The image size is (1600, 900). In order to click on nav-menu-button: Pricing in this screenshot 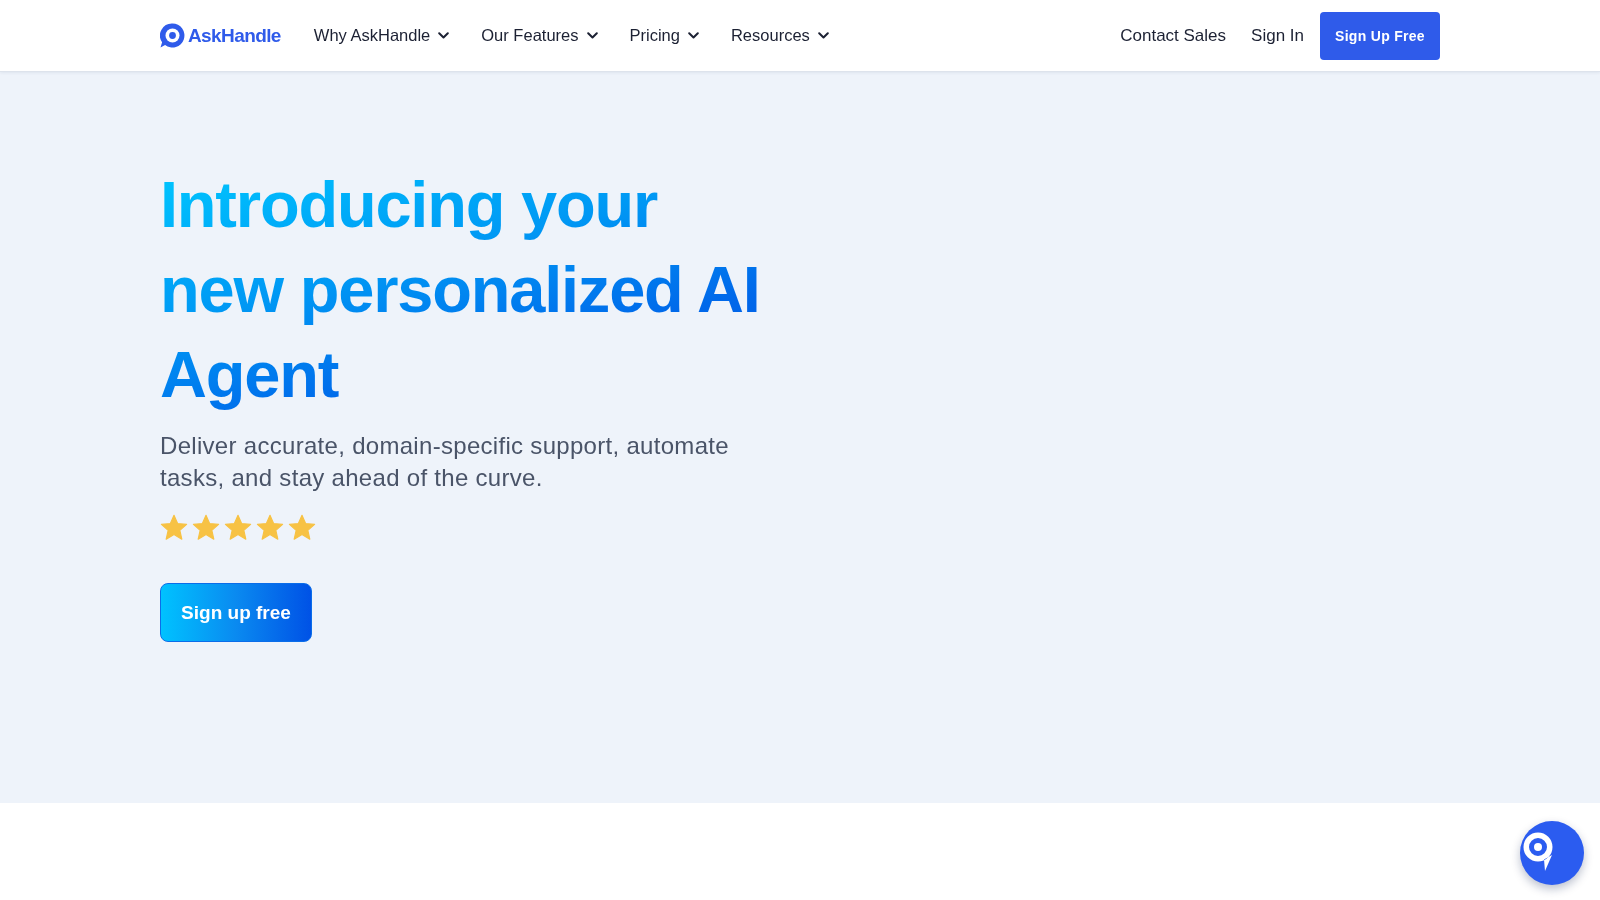, I will do `click(664, 35)`.